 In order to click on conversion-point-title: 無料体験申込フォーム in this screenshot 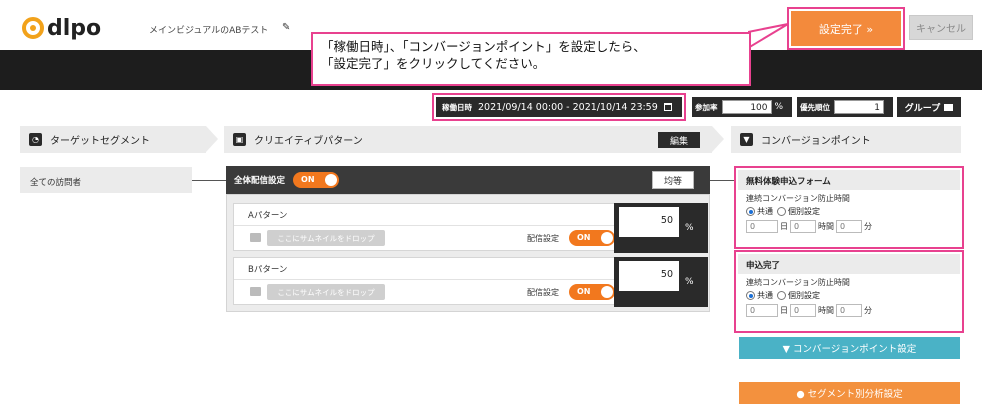, I will do `click(849, 180)`.